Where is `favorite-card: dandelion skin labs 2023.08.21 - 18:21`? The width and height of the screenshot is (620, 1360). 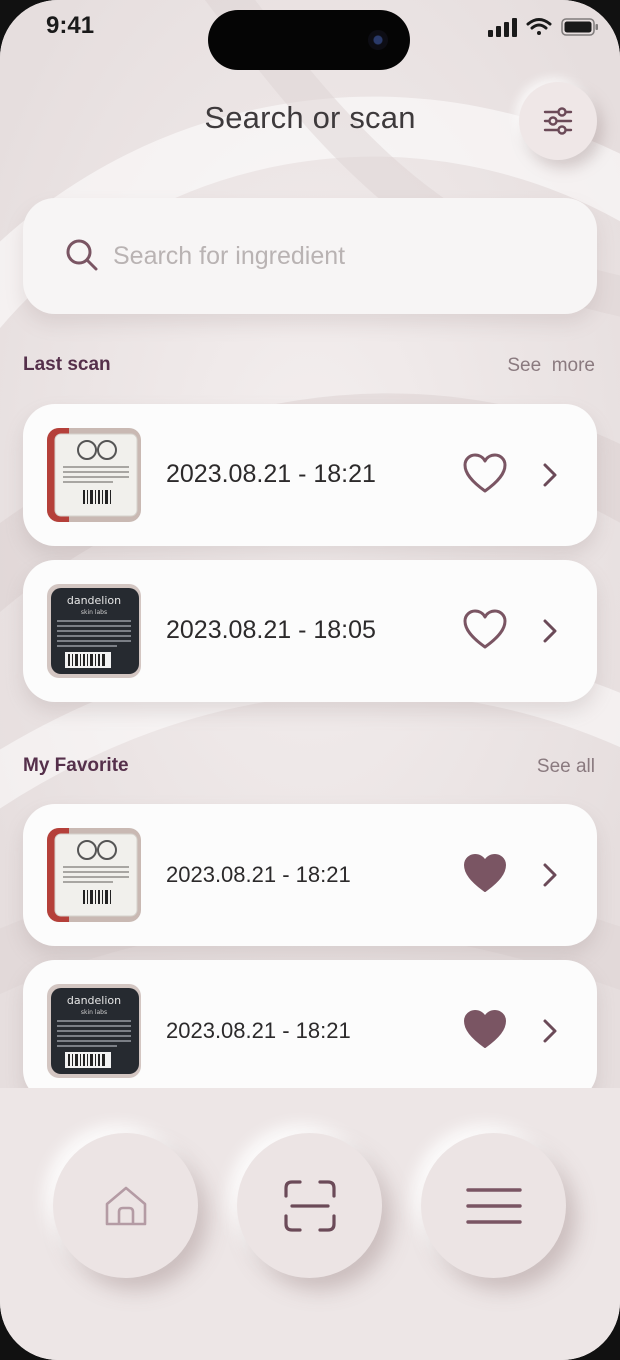
favorite-card: dandelion skin labs 2023.08.21 - 18:21 is located at coordinates (310, 1031).